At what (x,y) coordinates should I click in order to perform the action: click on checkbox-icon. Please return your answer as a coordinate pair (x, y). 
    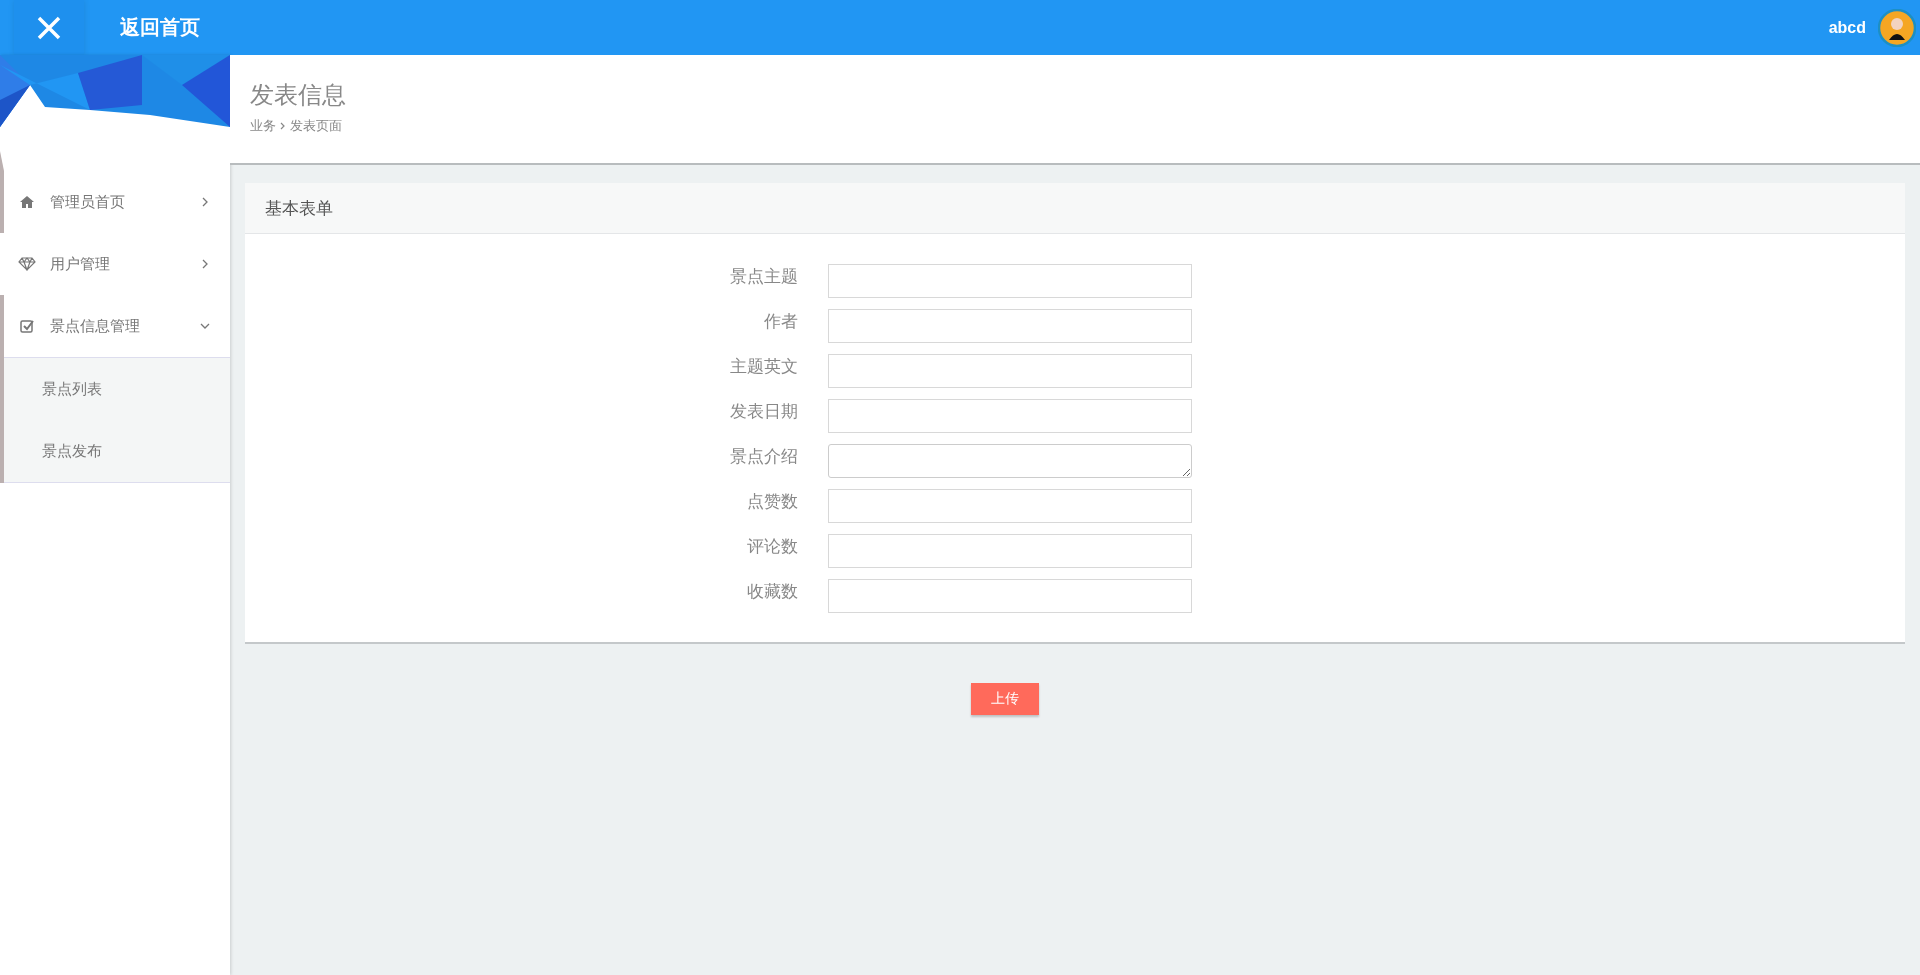
    Looking at the image, I should click on (27, 326).